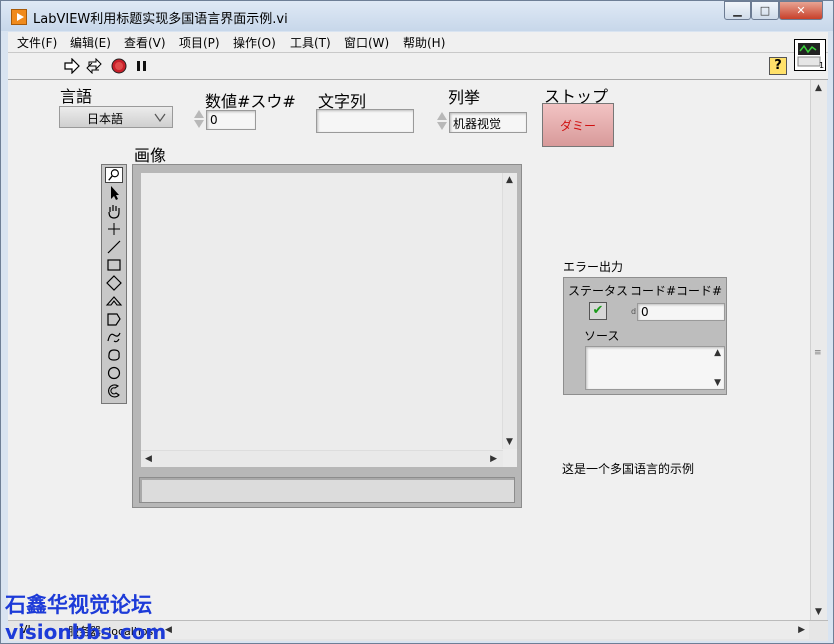  I want to click on help-icon: ?, so click(778, 65).